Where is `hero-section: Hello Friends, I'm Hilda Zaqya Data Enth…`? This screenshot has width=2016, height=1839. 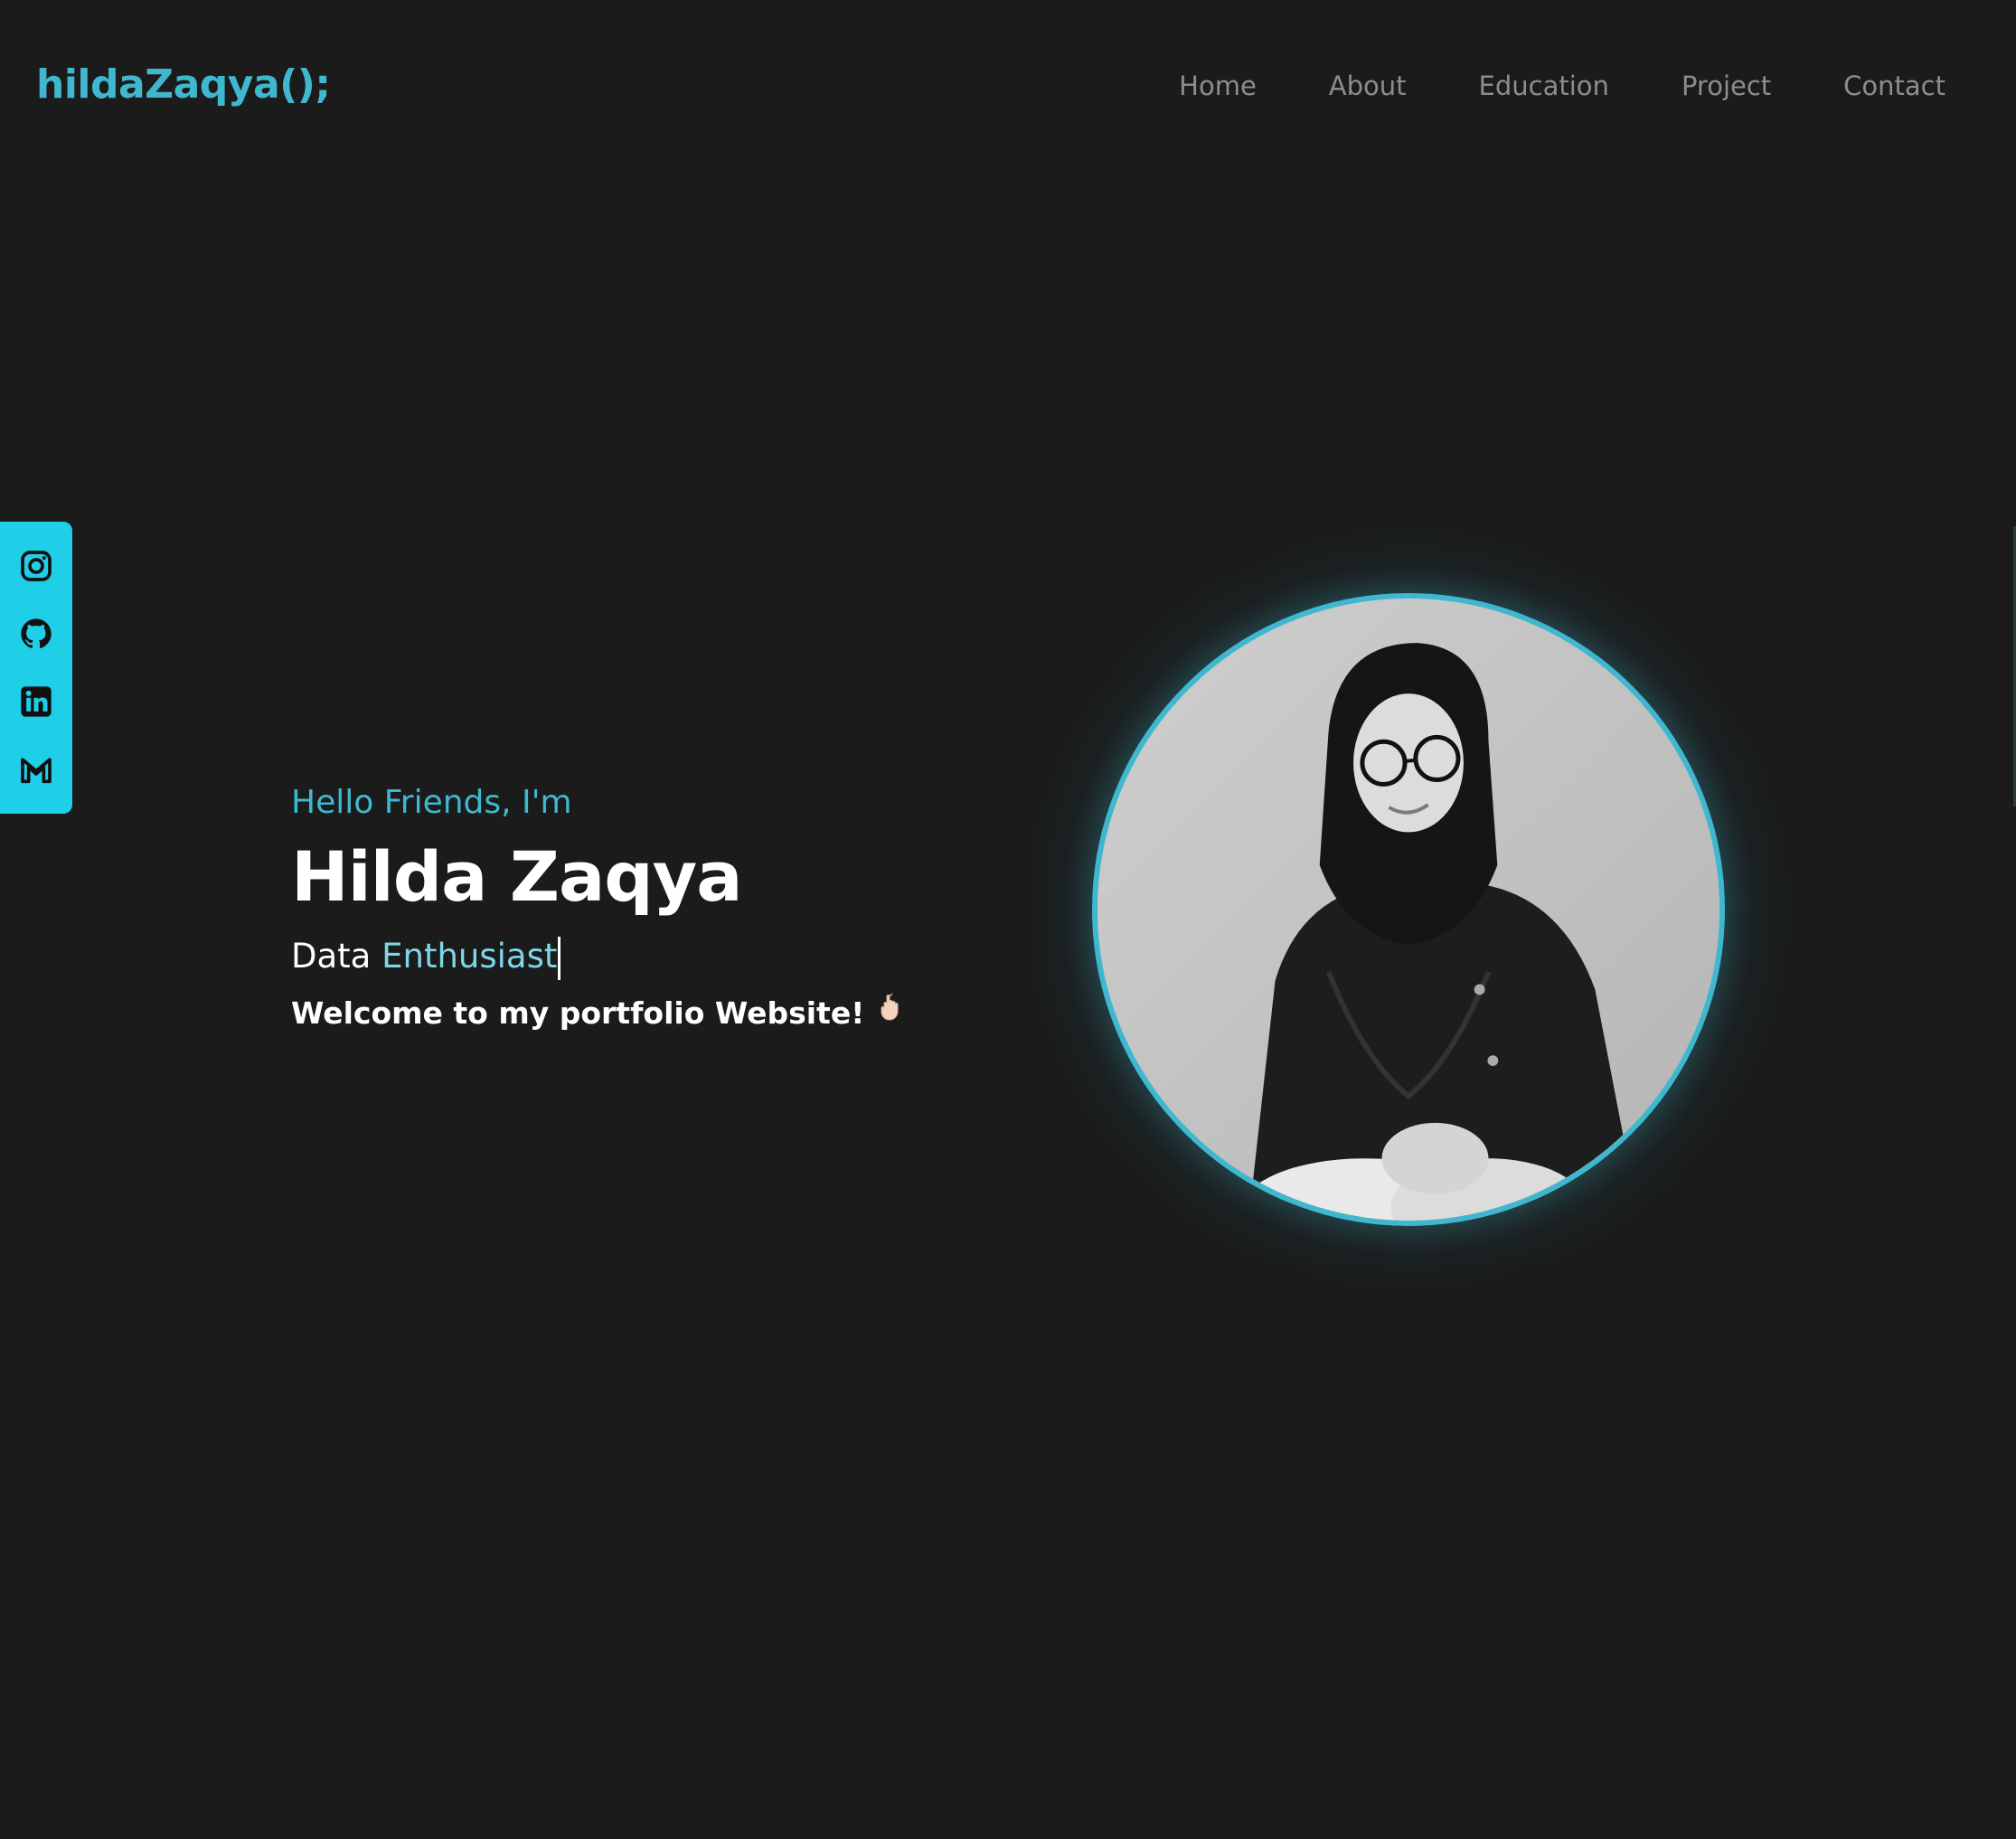 hero-section: Hello Friends, I'm Hilda Zaqya Data Enth… is located at coordinates (598, 907).